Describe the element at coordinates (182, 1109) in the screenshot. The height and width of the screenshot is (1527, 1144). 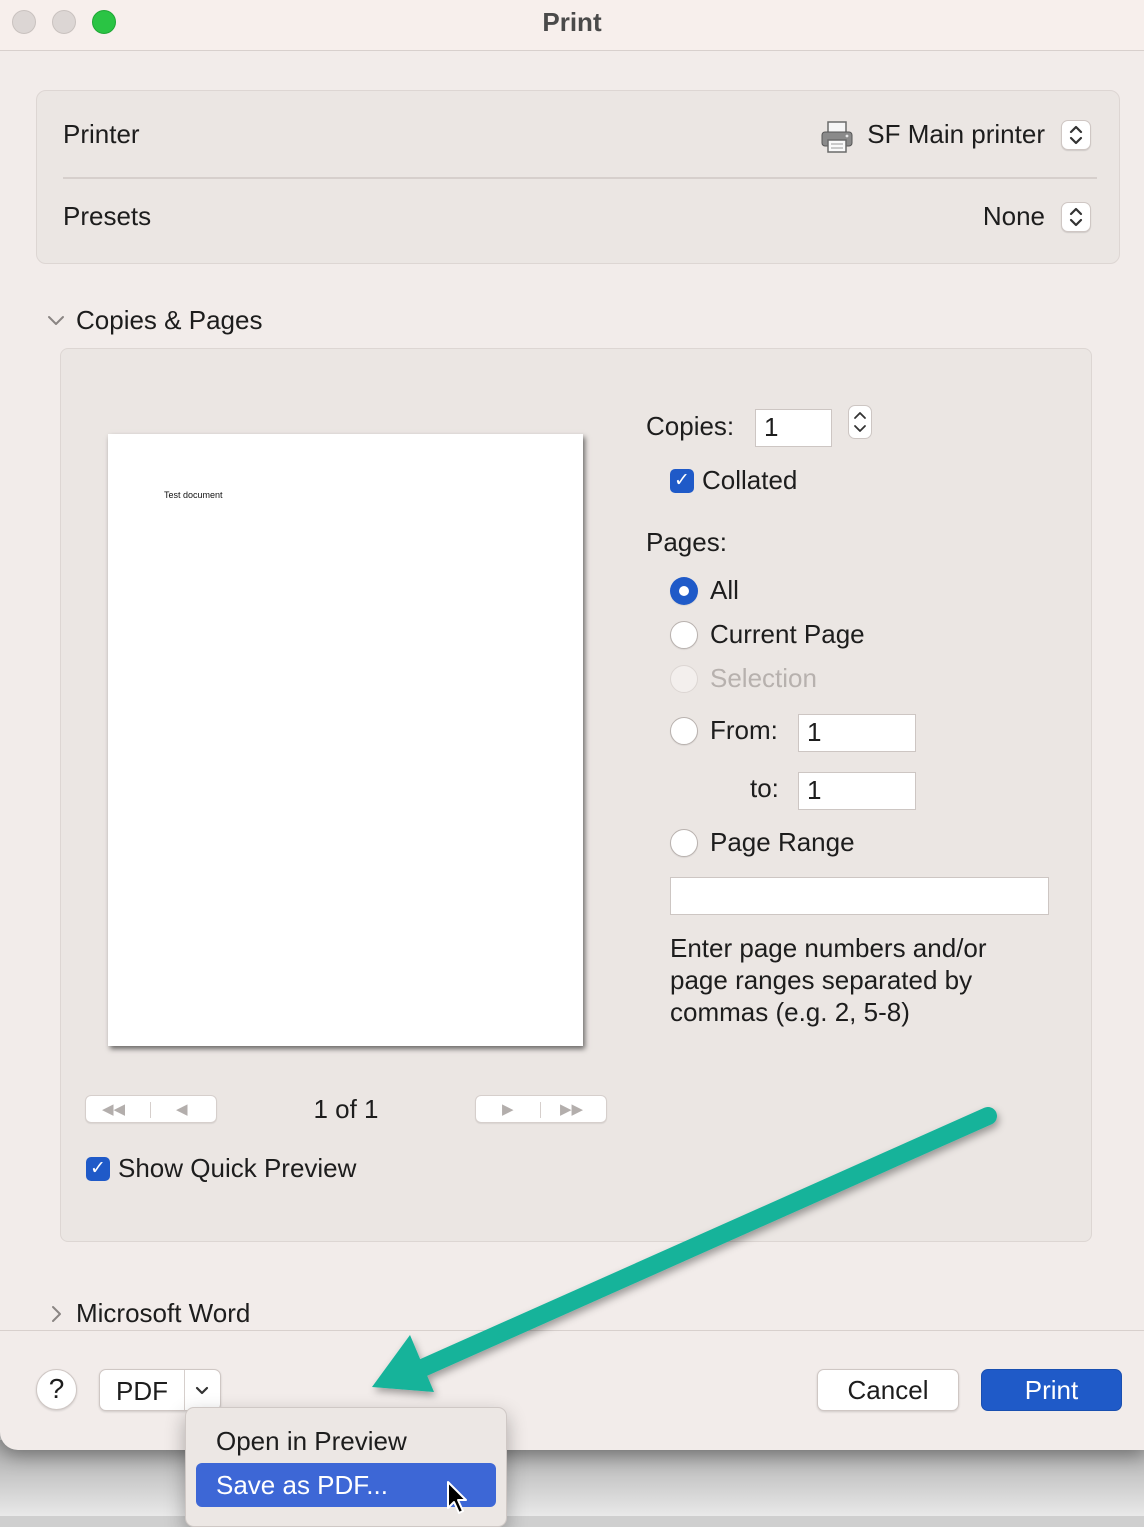
I see `previous-page-icon: ◀` at that location.